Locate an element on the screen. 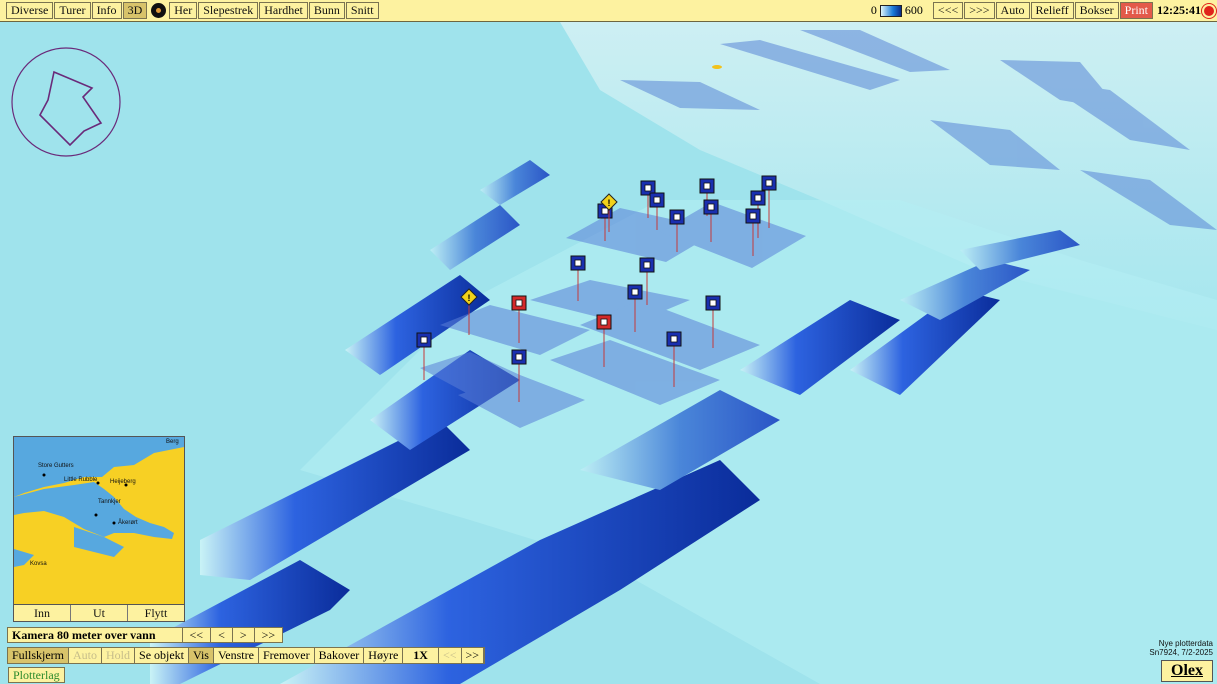 Image resolution: width=1217 pixels, height=684 pixels. show-button: Vis is located at coordinates (201, 655).